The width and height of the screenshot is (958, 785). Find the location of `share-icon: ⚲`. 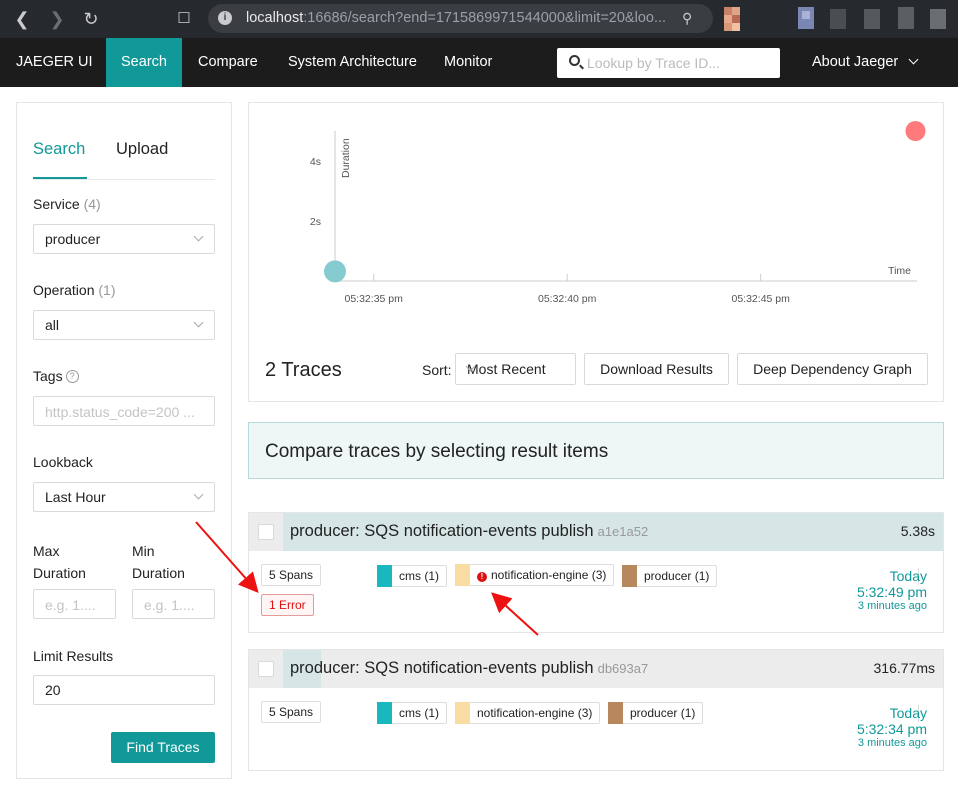

share-icon: ⚲ is located at coordinates (687, 18).